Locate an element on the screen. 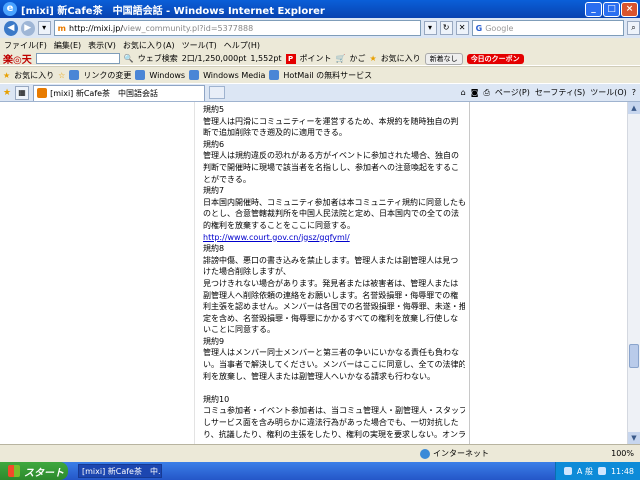 This screenshot has height=480, width=640. rule-line: 断で追加削除でき遡及的に適用できる。 is located at coordinates (275, 133).